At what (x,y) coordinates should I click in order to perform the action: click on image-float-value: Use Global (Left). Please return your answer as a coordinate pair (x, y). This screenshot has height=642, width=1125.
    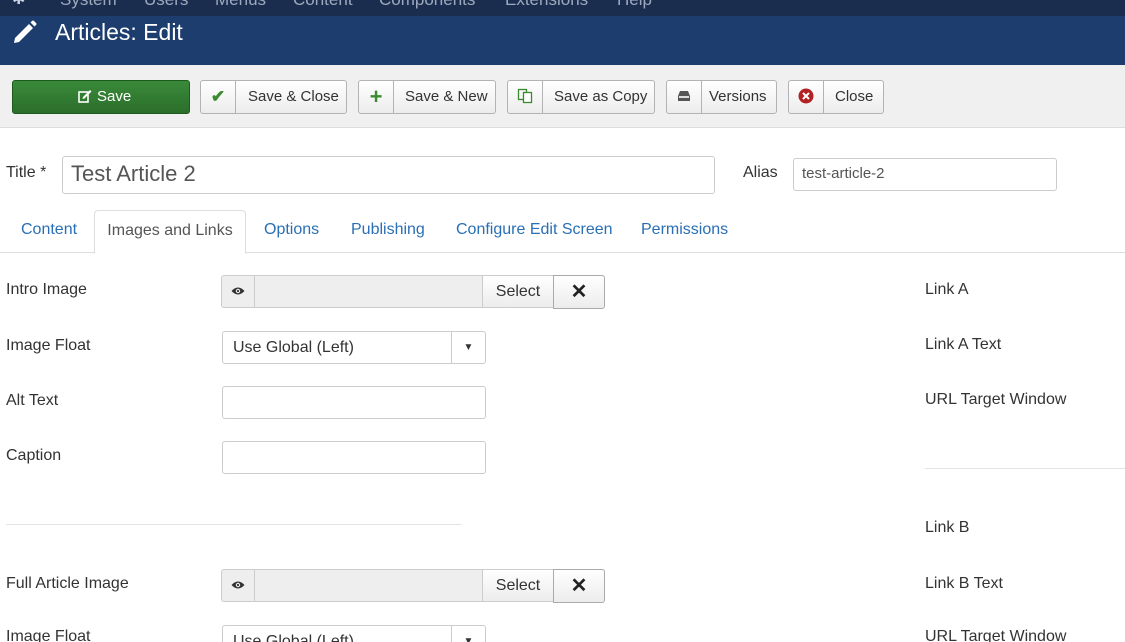
    Looking at the image, I should click on (293, 347).